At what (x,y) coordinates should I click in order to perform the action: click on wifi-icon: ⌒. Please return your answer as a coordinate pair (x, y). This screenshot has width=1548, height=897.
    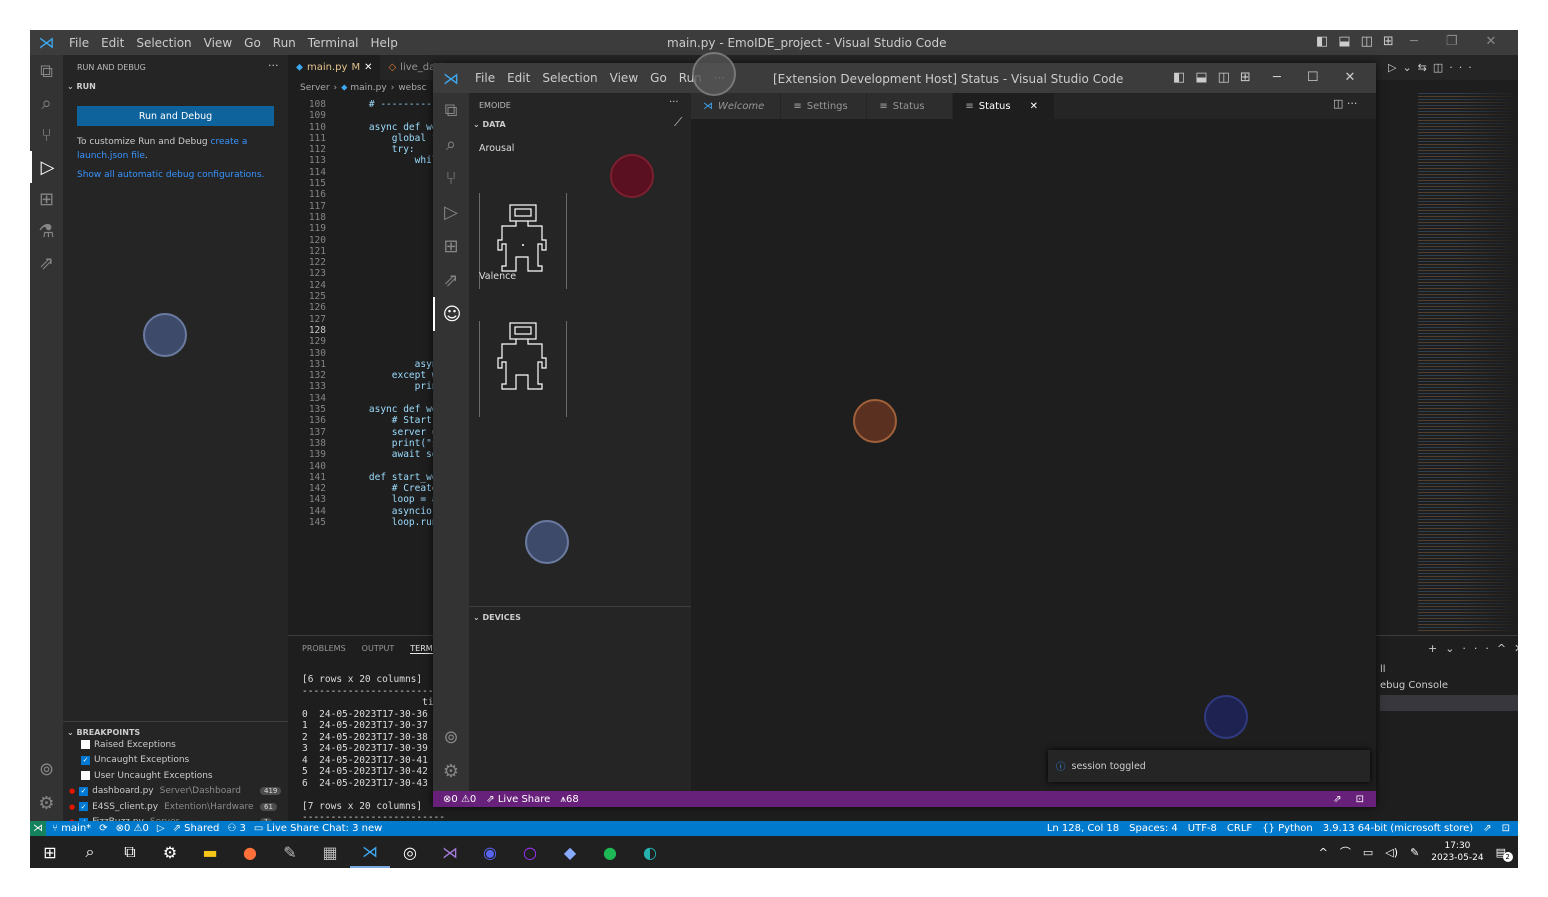
    Looking at the image, I should click on (1345, 852).